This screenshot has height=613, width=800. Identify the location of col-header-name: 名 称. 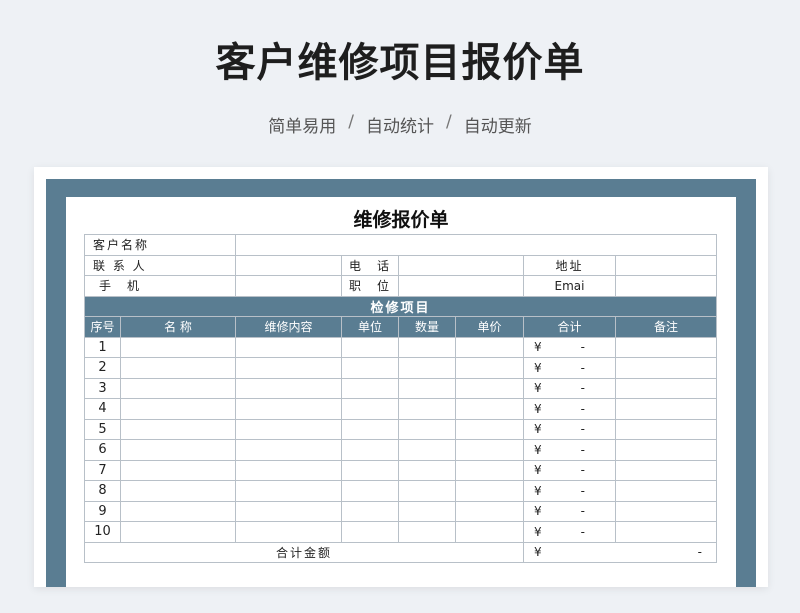
(178, 327).